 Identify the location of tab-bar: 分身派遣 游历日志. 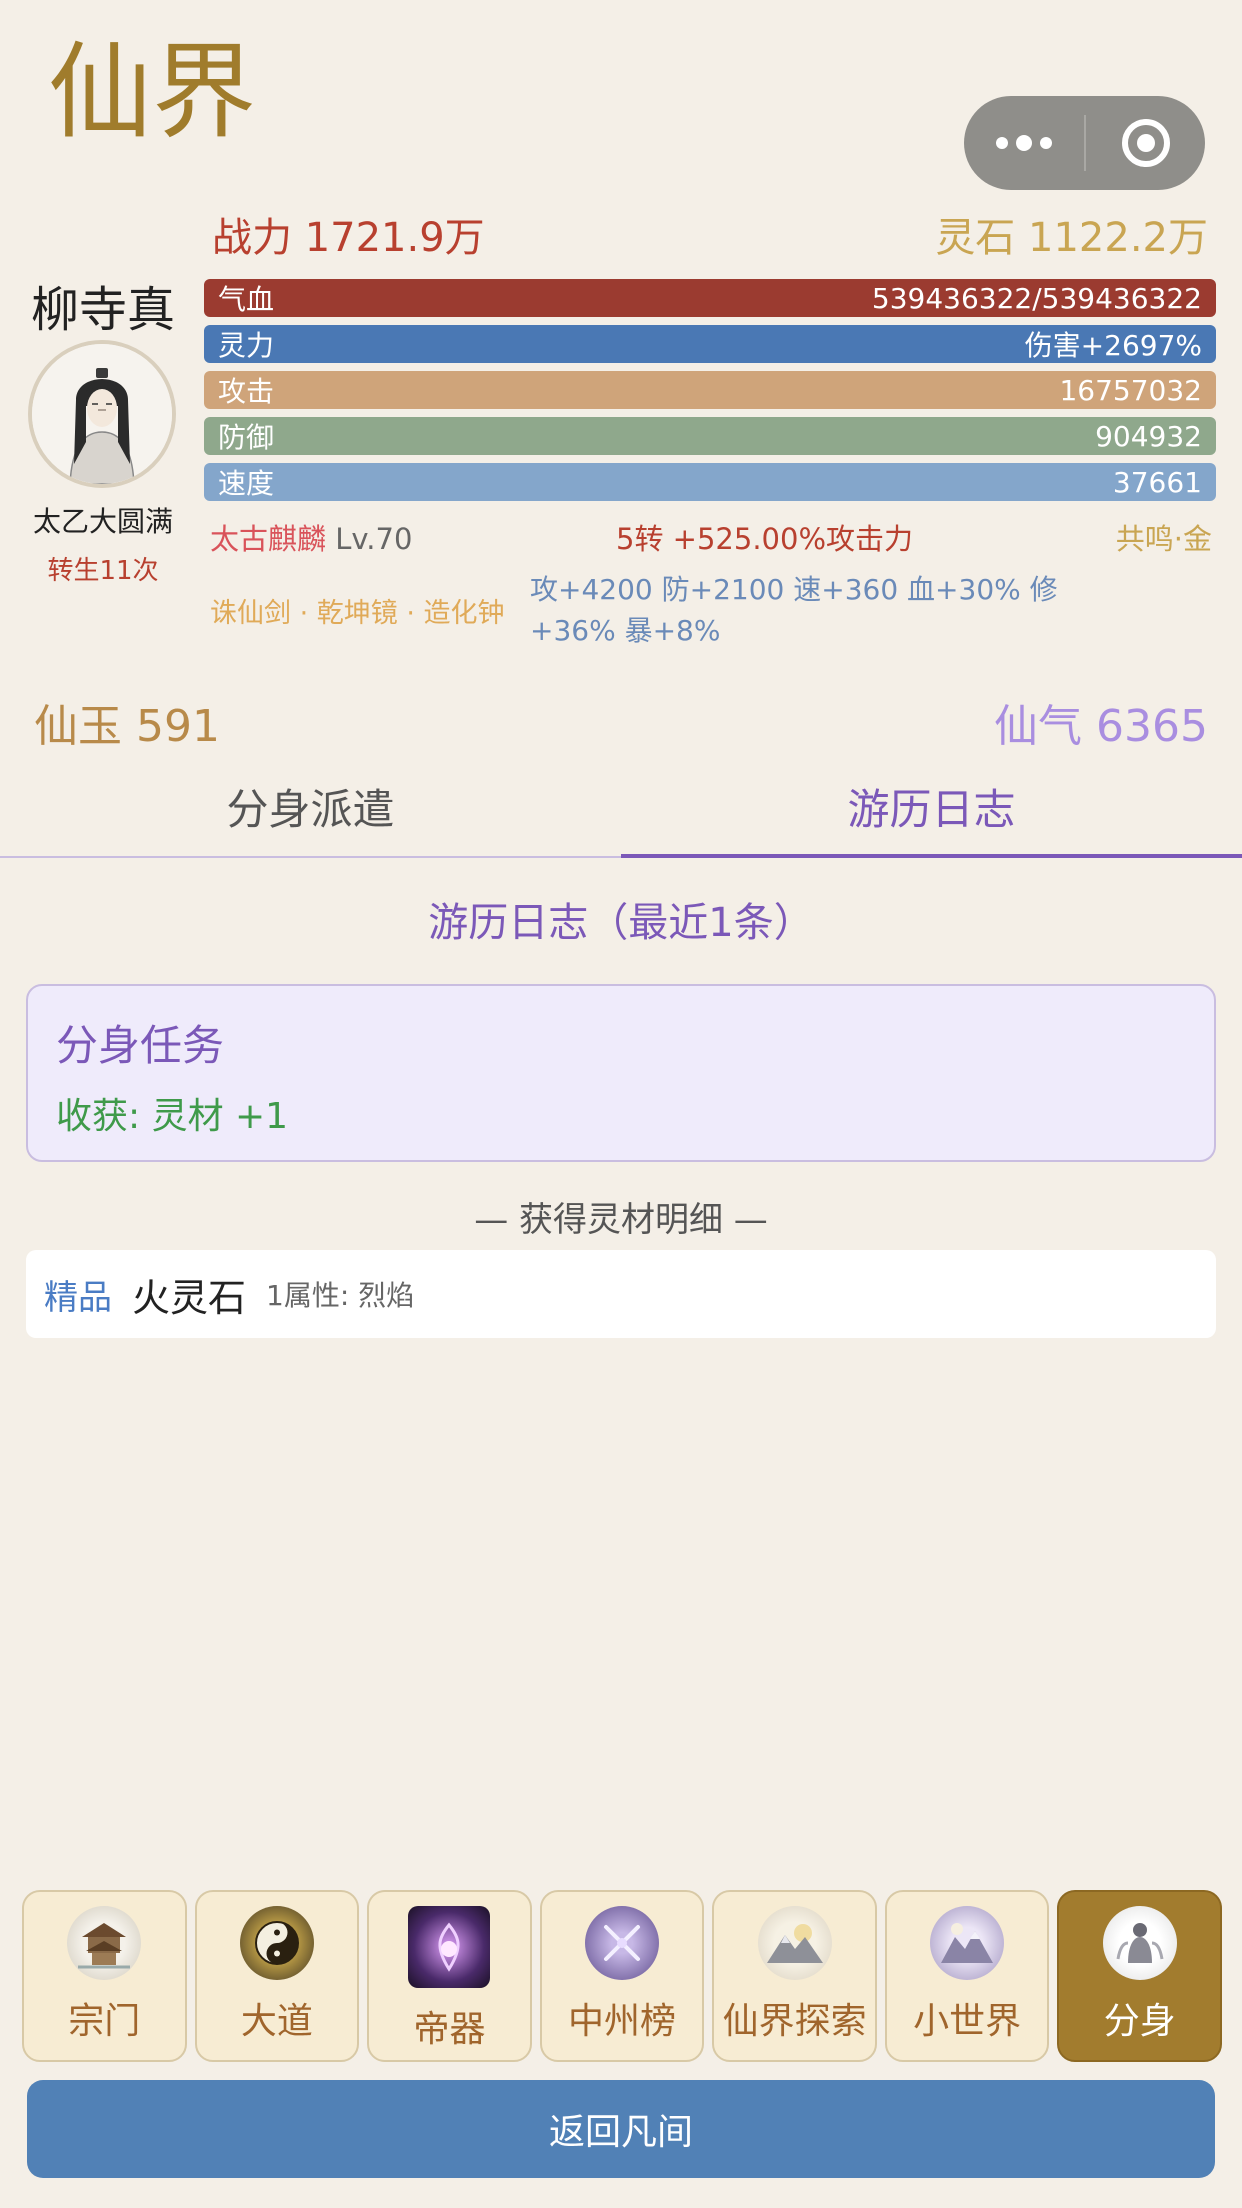
(621, 814).